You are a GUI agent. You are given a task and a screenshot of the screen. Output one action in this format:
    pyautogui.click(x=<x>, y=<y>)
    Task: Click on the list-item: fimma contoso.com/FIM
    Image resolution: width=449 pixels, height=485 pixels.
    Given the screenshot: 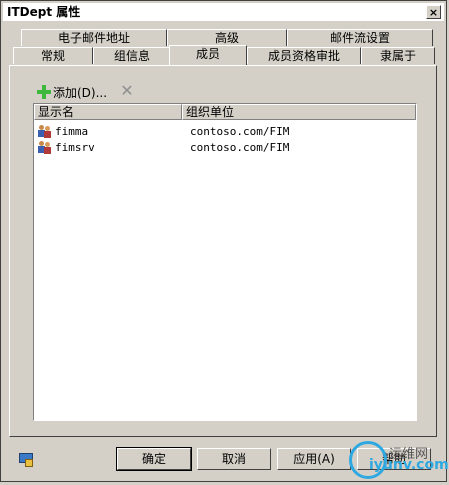 What is the action you would take?
    pyautogui.click(x=225, y=131)
    